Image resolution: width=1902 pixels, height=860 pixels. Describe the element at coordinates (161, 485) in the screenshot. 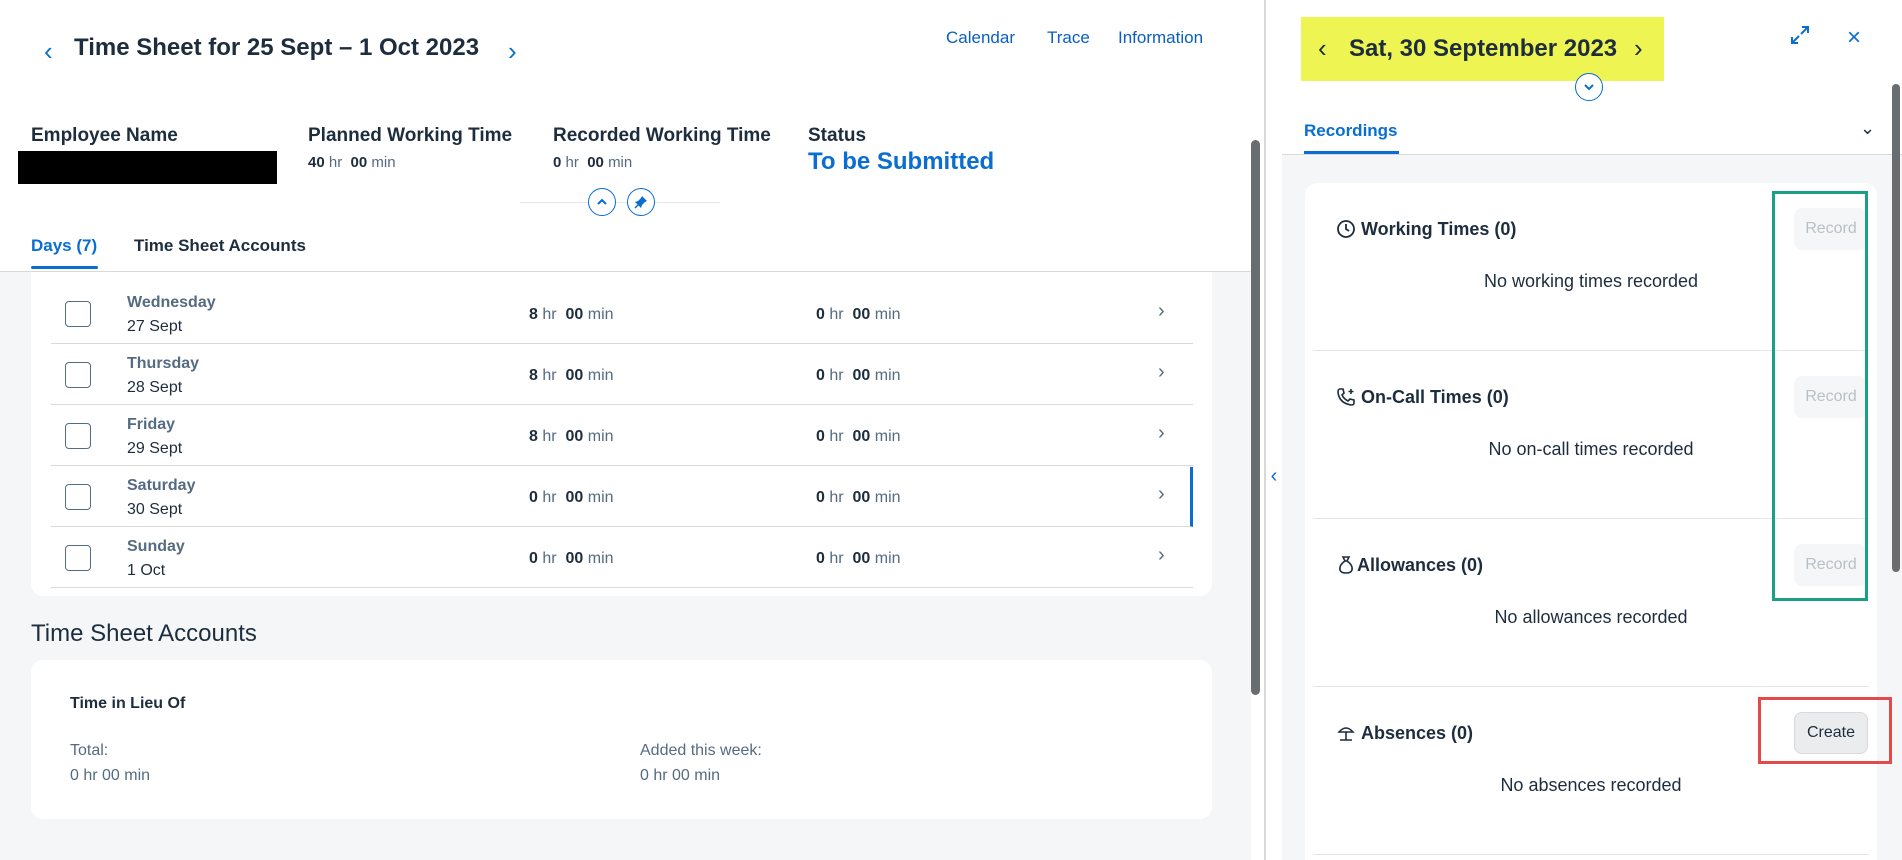

I see `row-day: Saturday` at that location.